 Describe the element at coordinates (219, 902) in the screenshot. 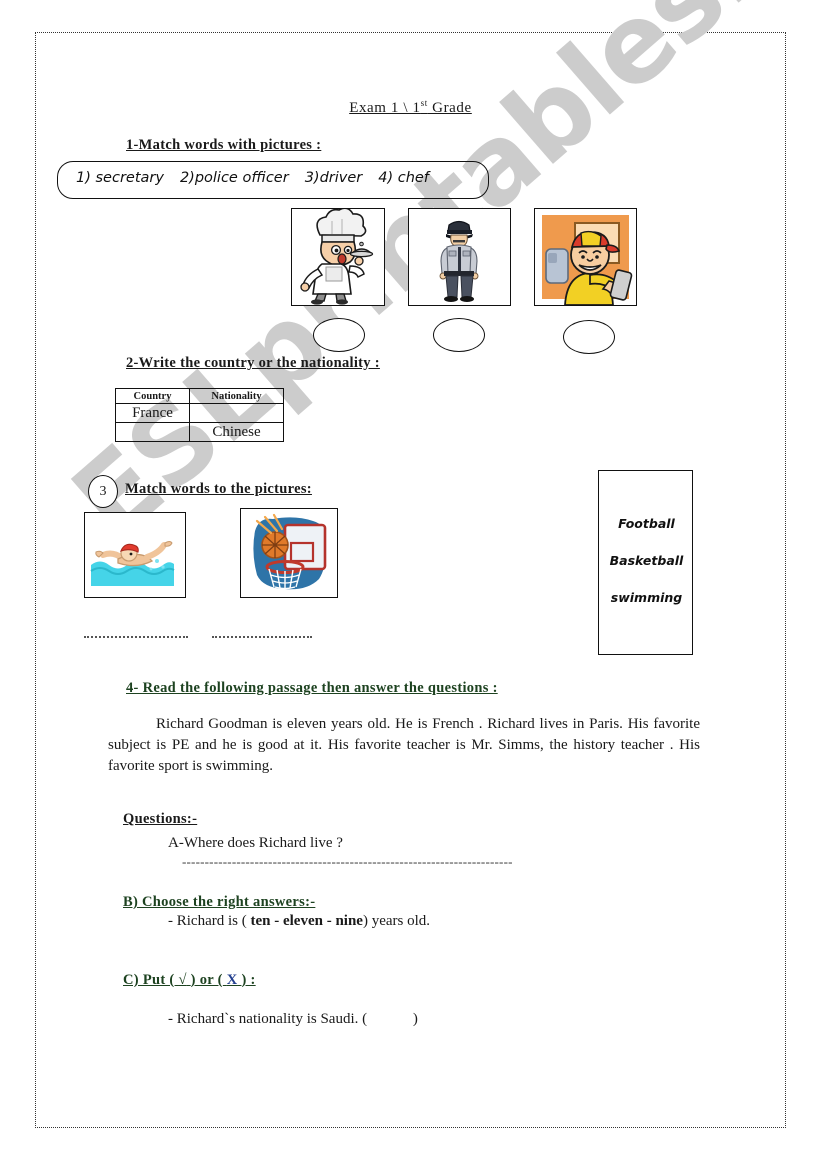

I see `part-b-heading: B) Choose the right answers:-` at that location.